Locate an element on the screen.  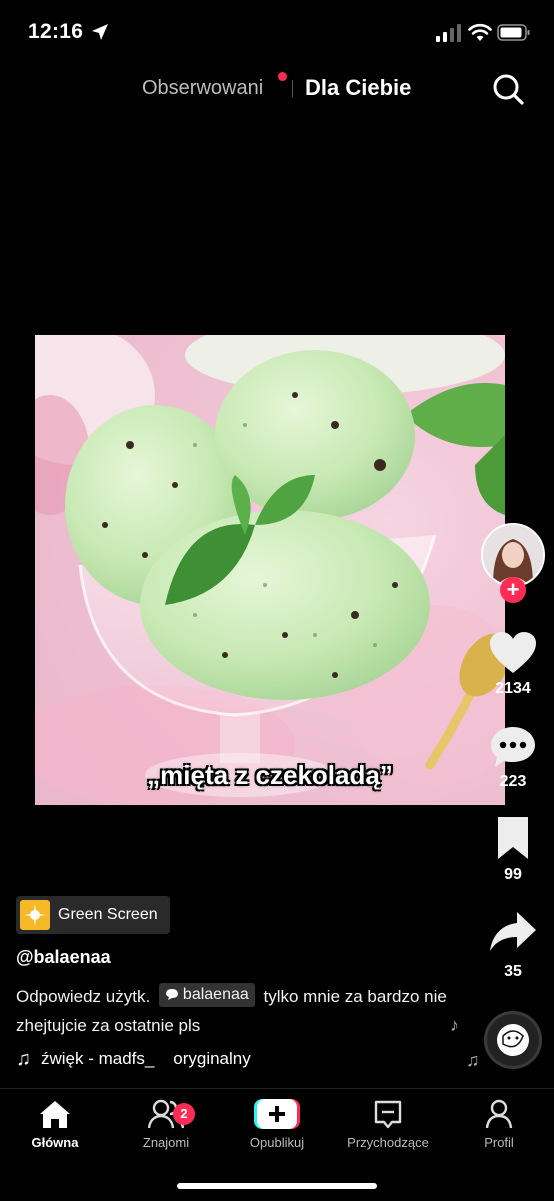
description-prefix: Odpowiedz użytk. is located at coordinates (83, 996).